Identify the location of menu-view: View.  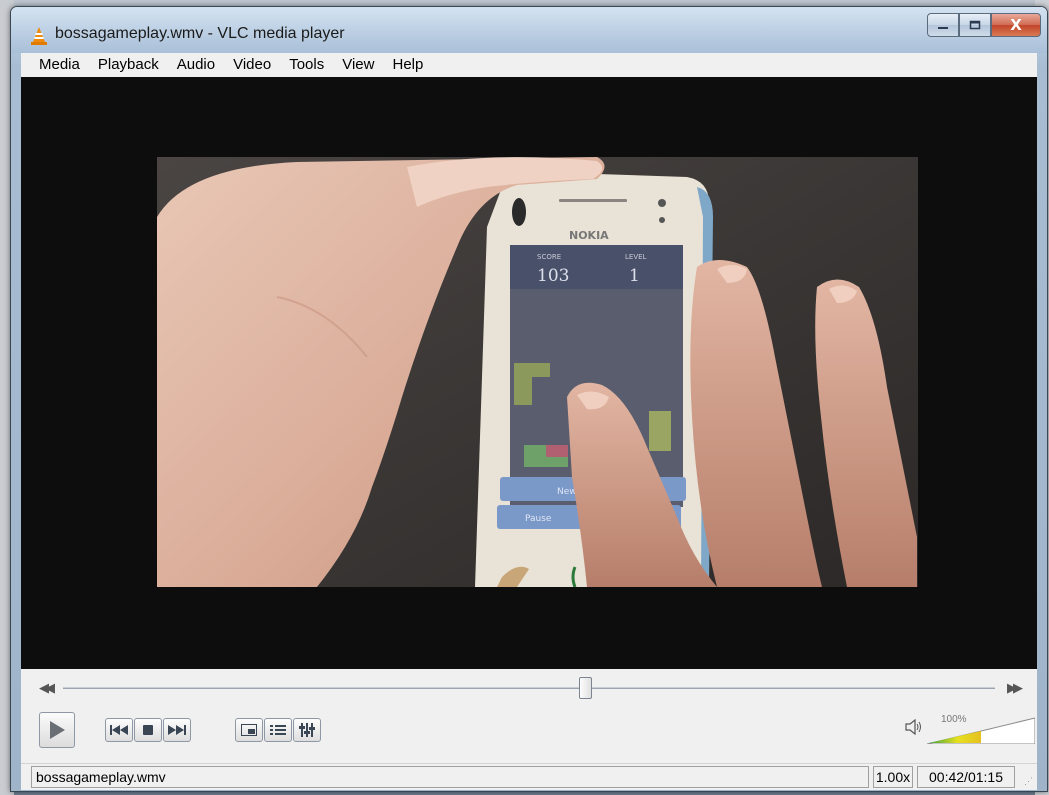
(358, 65).